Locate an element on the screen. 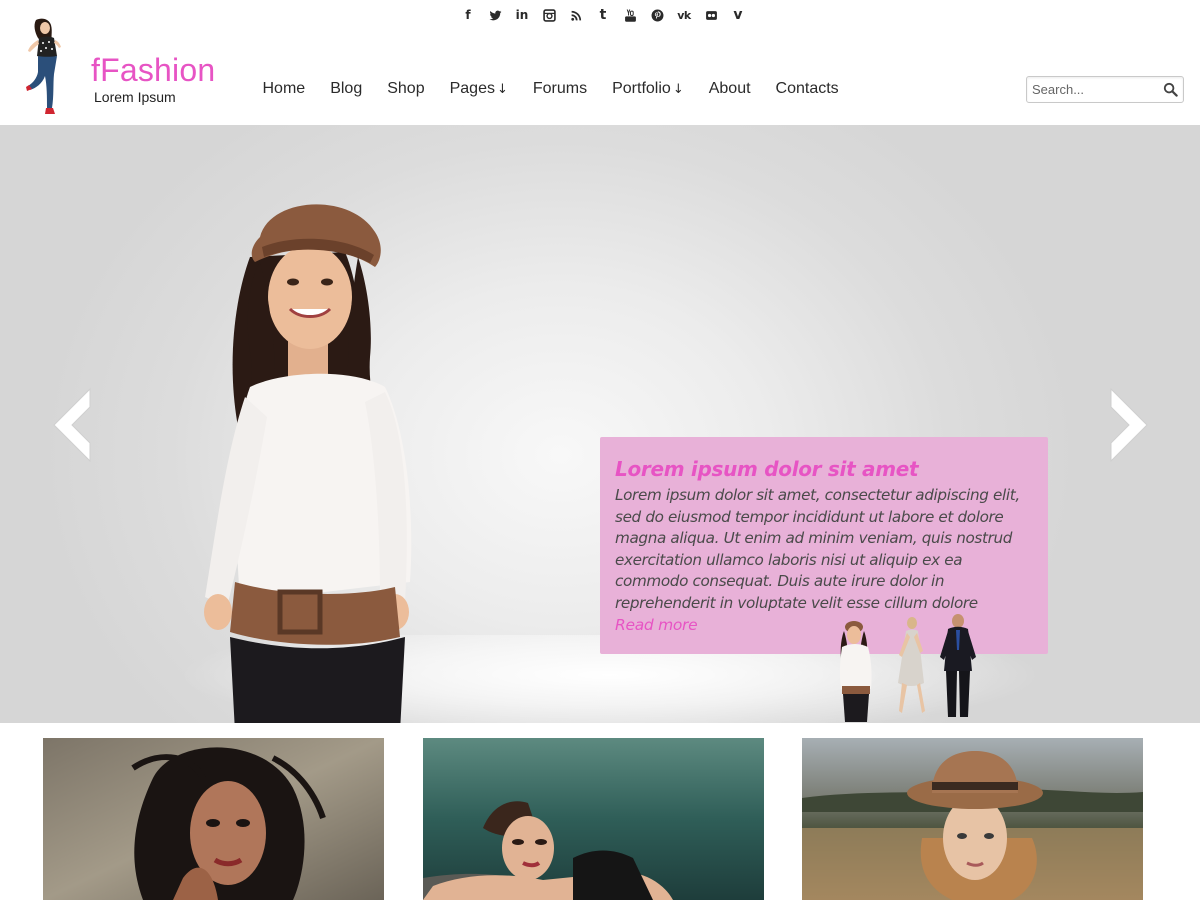  slider-thumbnails is located at coordinates (907, 668).